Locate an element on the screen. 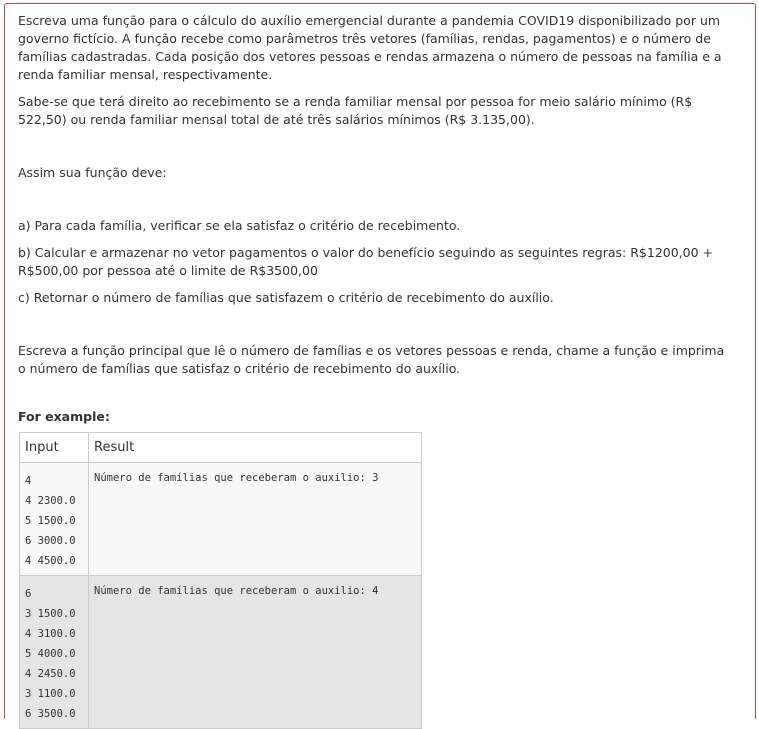  input-line: 4 3100.0 is located at coordinates (50, 634).